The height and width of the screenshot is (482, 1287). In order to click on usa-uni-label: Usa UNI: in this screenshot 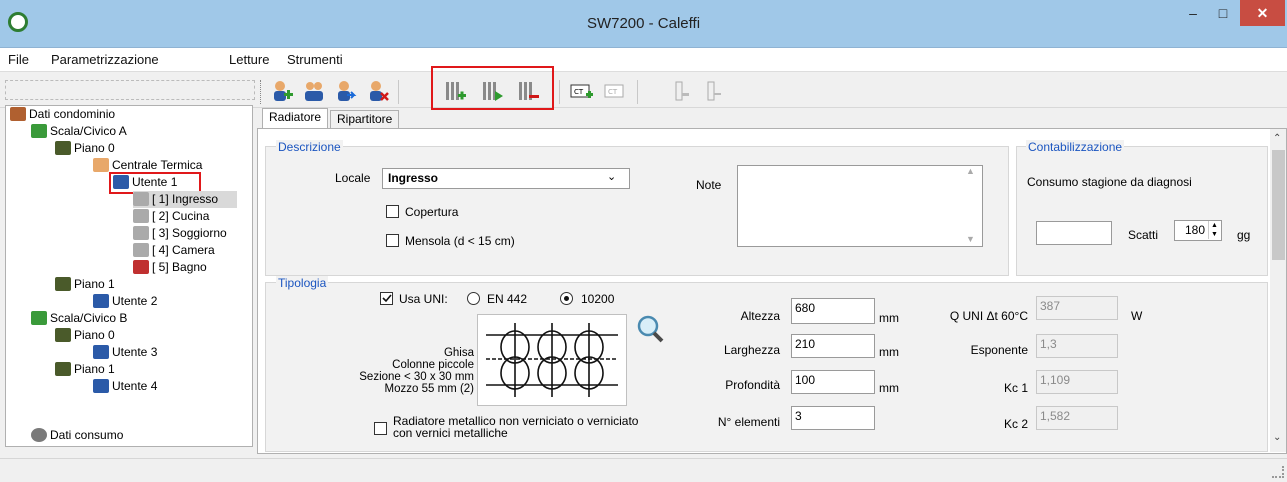, I will do `click(423, 299)`.